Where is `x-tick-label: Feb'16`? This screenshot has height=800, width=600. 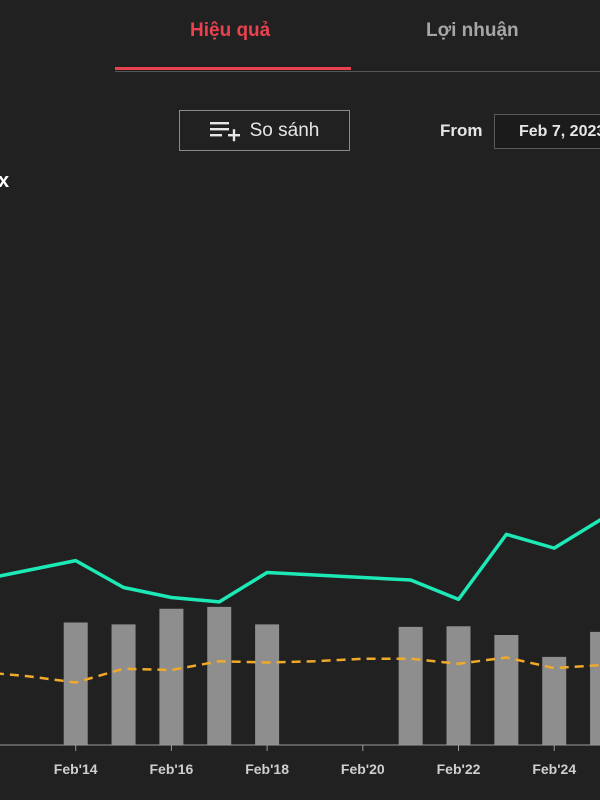 x-tick-label: Feb'16 is located at coordinates (172, 769).